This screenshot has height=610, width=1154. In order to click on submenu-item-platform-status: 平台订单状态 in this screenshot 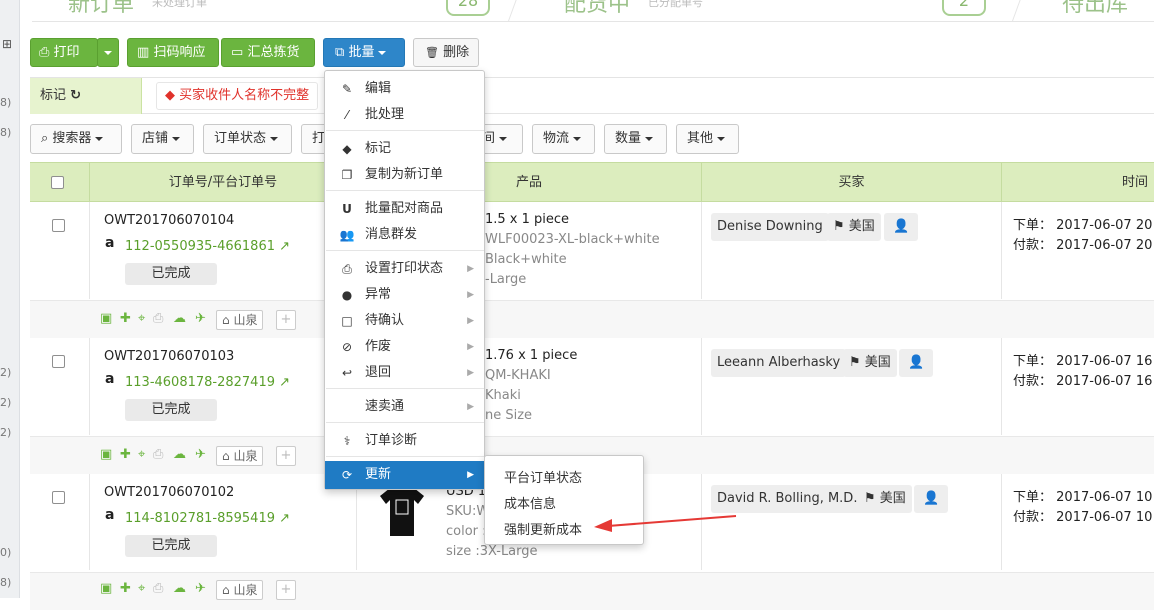, I will do `click(543, 476)`.